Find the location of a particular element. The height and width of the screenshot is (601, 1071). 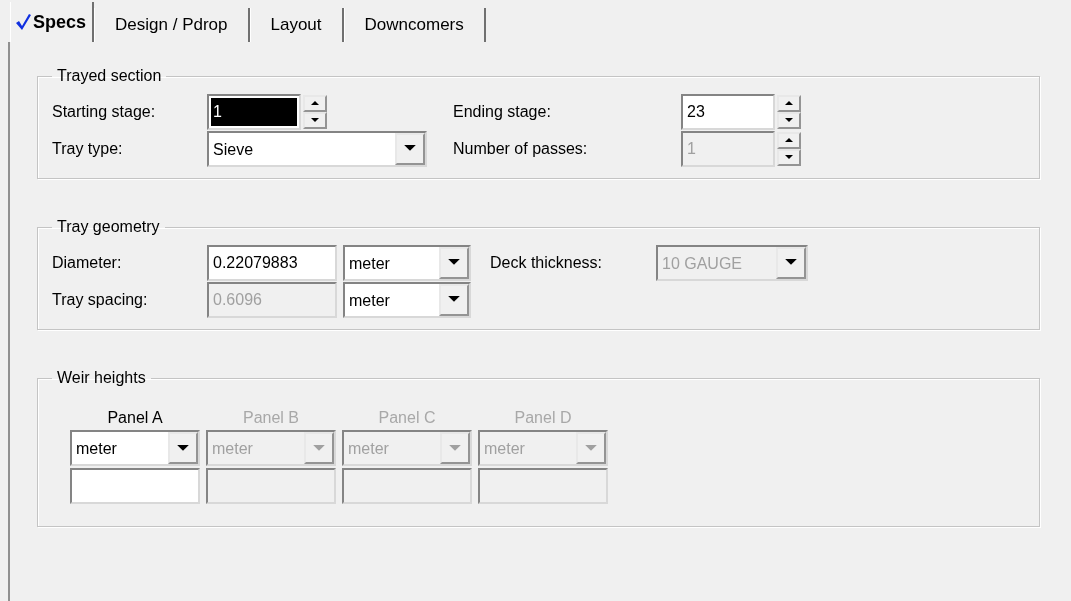

tab: Layout is located at coordinates (296, 25).